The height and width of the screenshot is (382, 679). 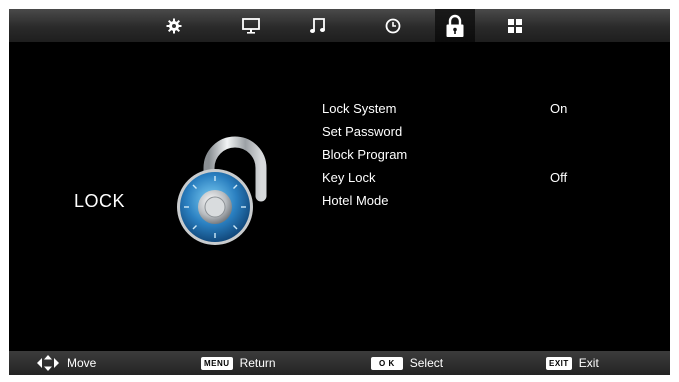 I want to click on tab-setup, so click(x=515, y=25).